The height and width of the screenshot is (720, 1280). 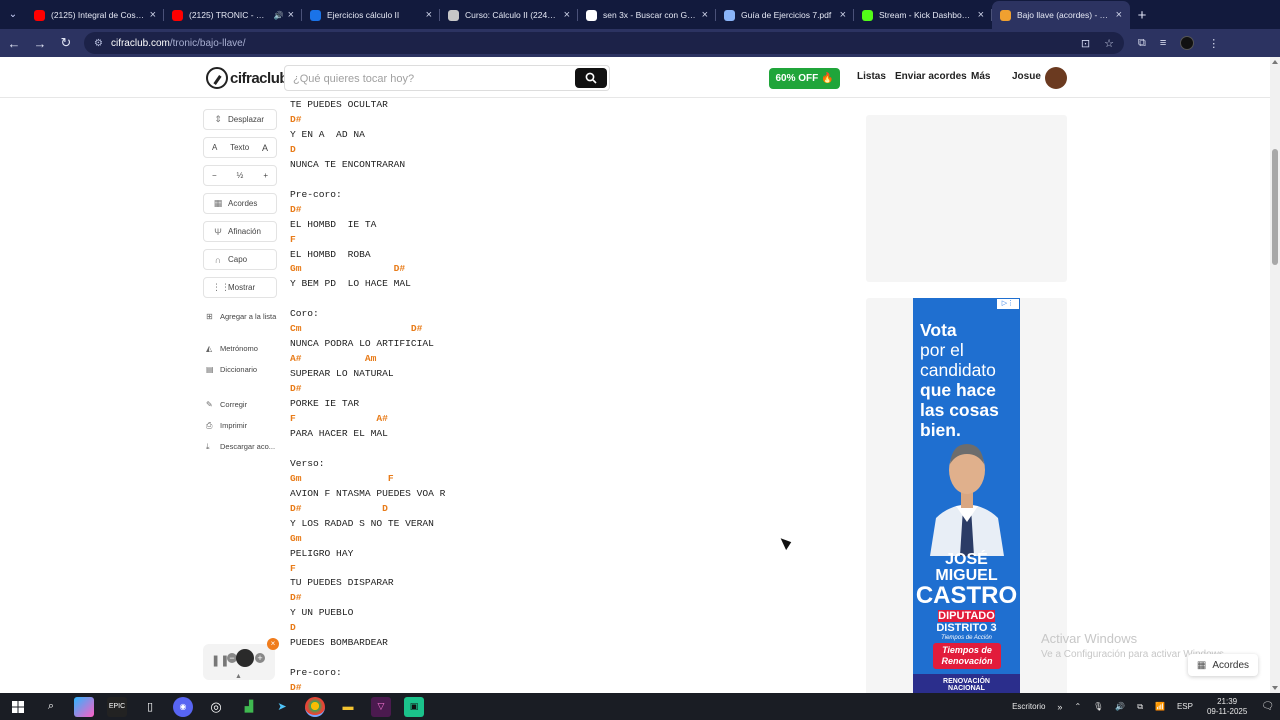 What do you see at coordinates (1026, 76) in the screenshot?
I see `user-name: Josue` at bounding box center [1026, 76].